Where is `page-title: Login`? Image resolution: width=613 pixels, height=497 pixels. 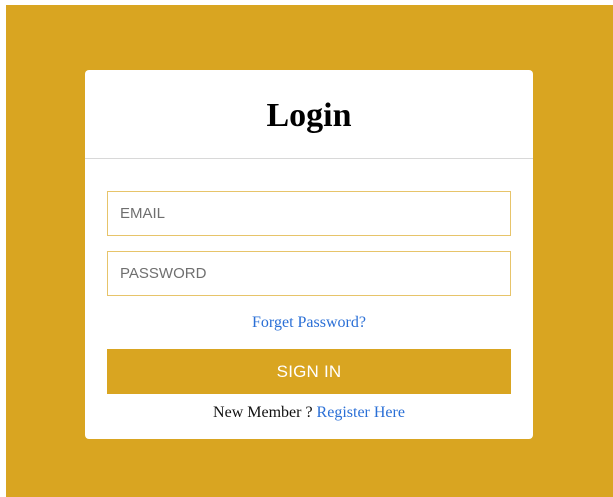 page-title: Login is located at coordinates (309, 115).